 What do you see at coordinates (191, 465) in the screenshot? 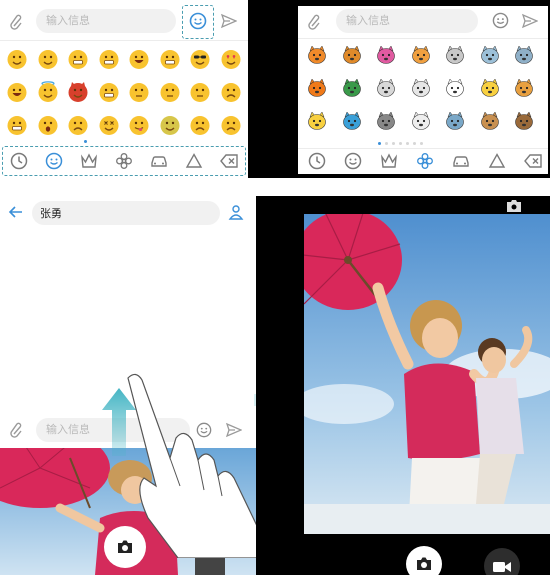
I see `hand-gesture-icon` at bounding box center [191, 465].